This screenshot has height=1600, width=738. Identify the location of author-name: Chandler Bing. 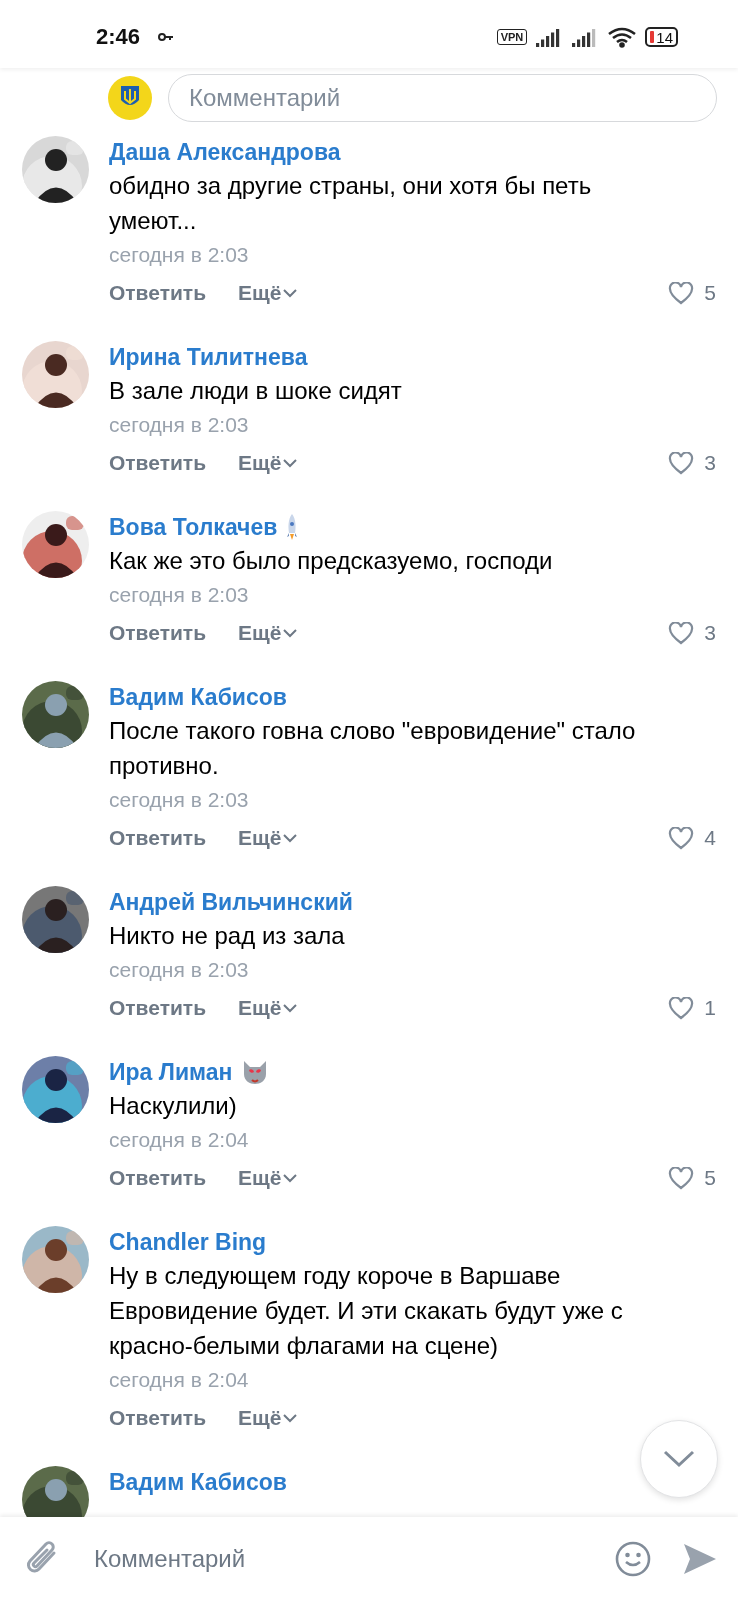
(188, 1242).